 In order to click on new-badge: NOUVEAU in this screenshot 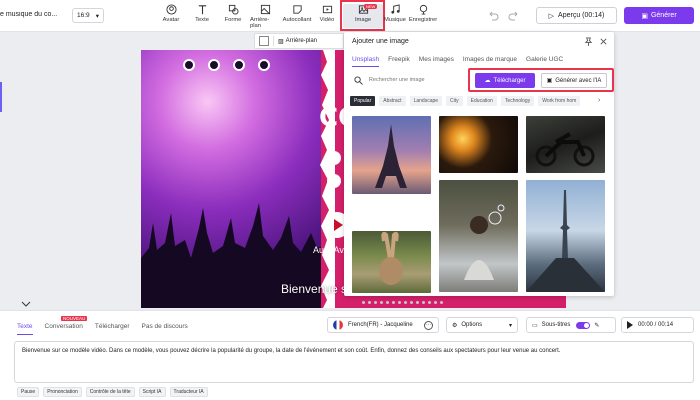, I will do `click(74, 318)`.